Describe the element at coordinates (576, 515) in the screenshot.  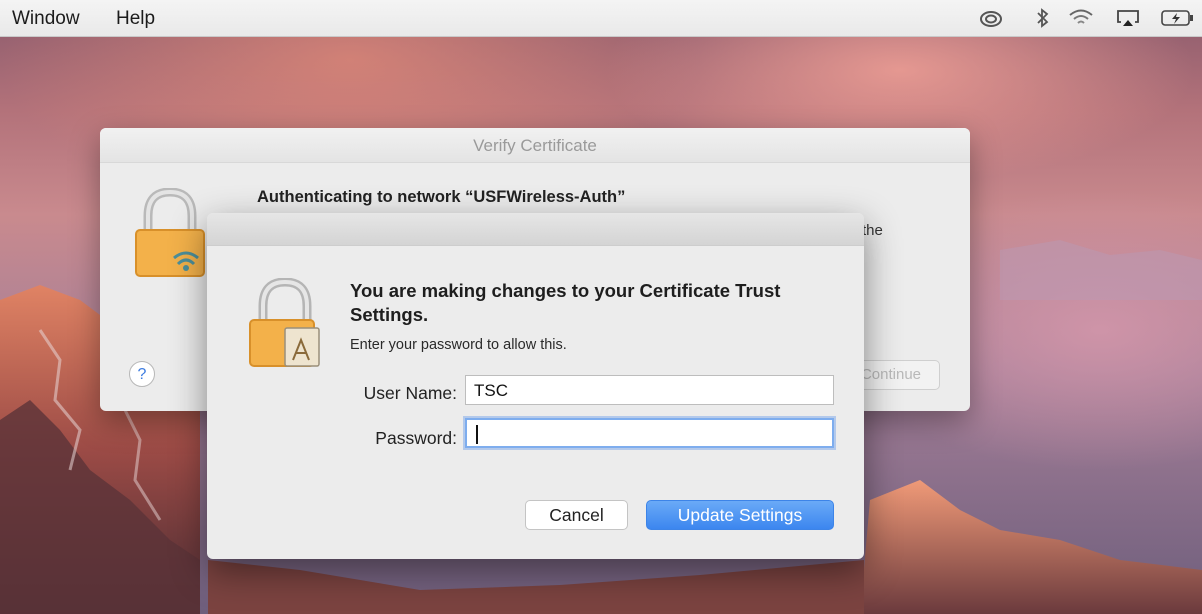
I see `cancel-button: Cancel` at that location.